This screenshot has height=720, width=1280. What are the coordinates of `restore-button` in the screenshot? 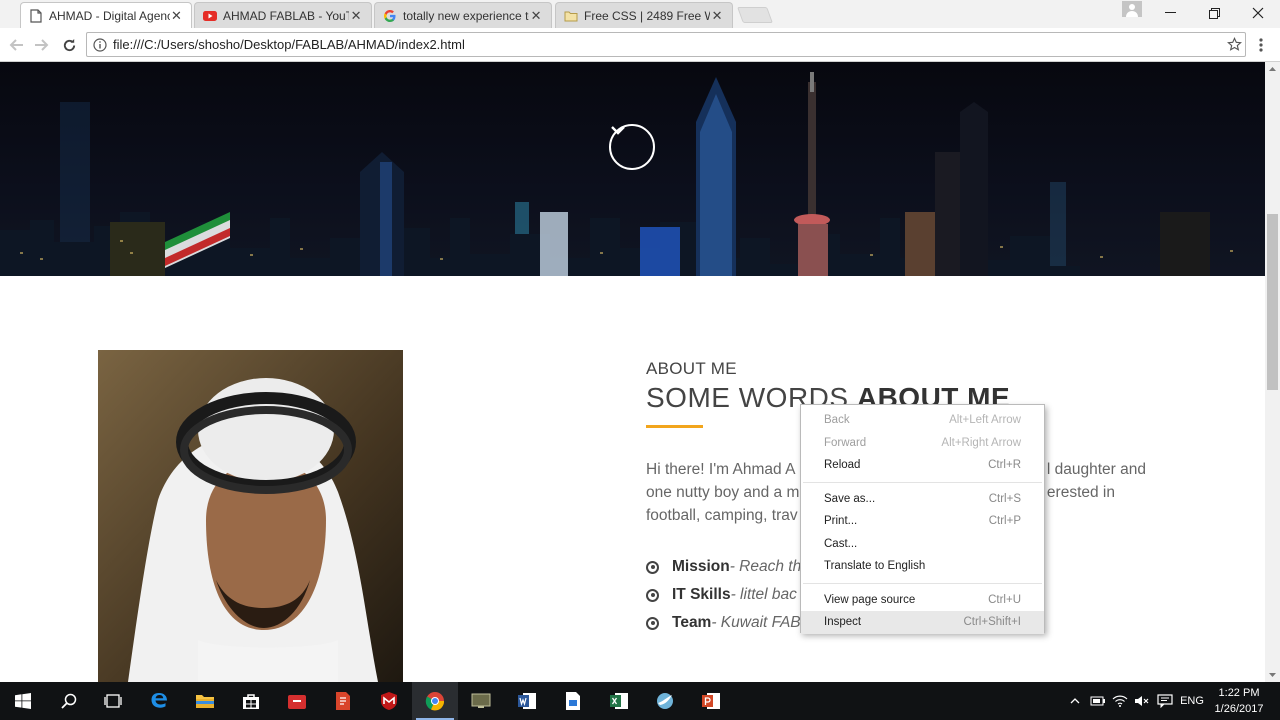 It's located at (1214, 13).